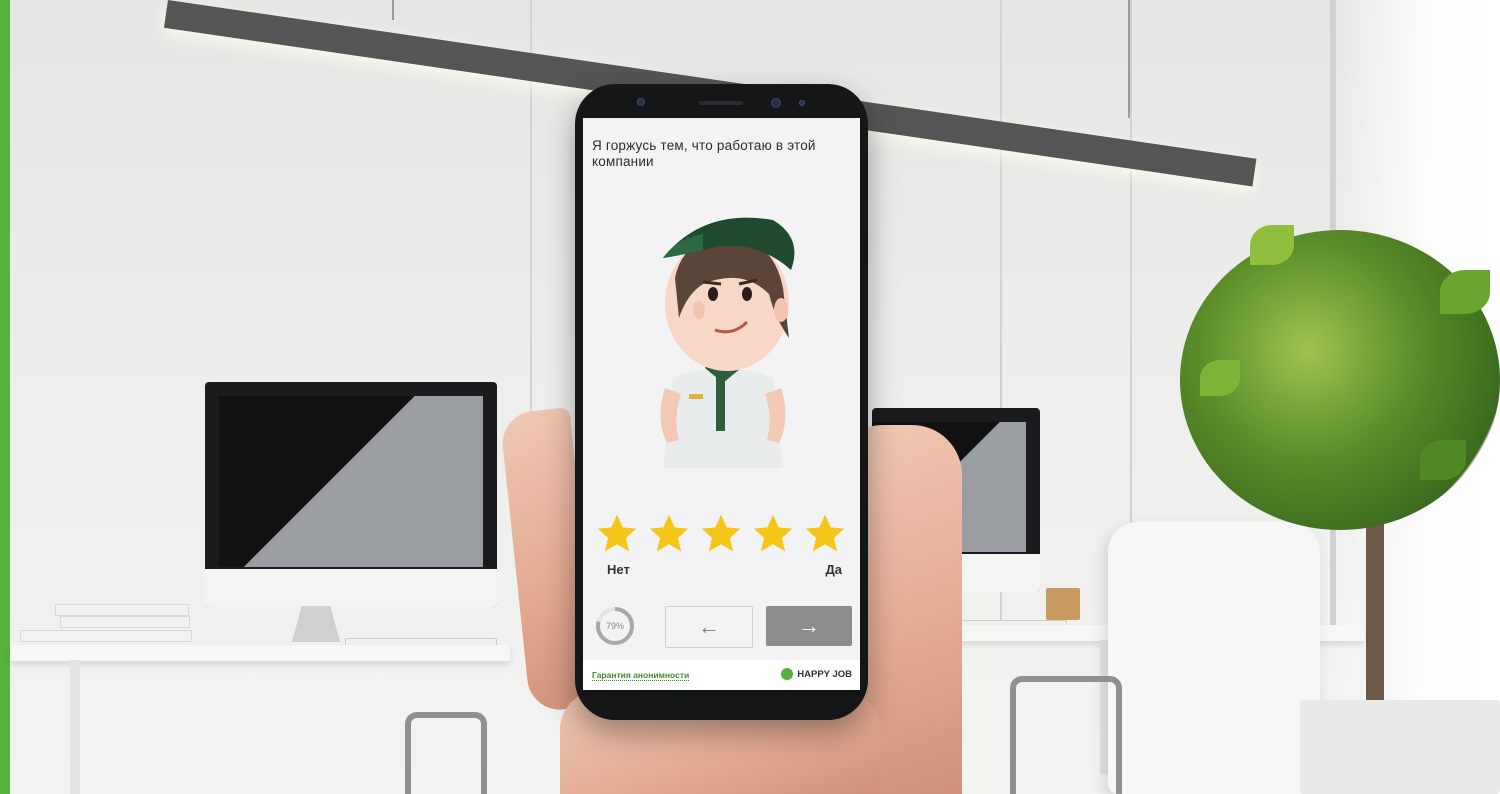 The height and width of the screenshot is (794, 1500). I want to click on scale-high-label: Да, so click(834, 569).